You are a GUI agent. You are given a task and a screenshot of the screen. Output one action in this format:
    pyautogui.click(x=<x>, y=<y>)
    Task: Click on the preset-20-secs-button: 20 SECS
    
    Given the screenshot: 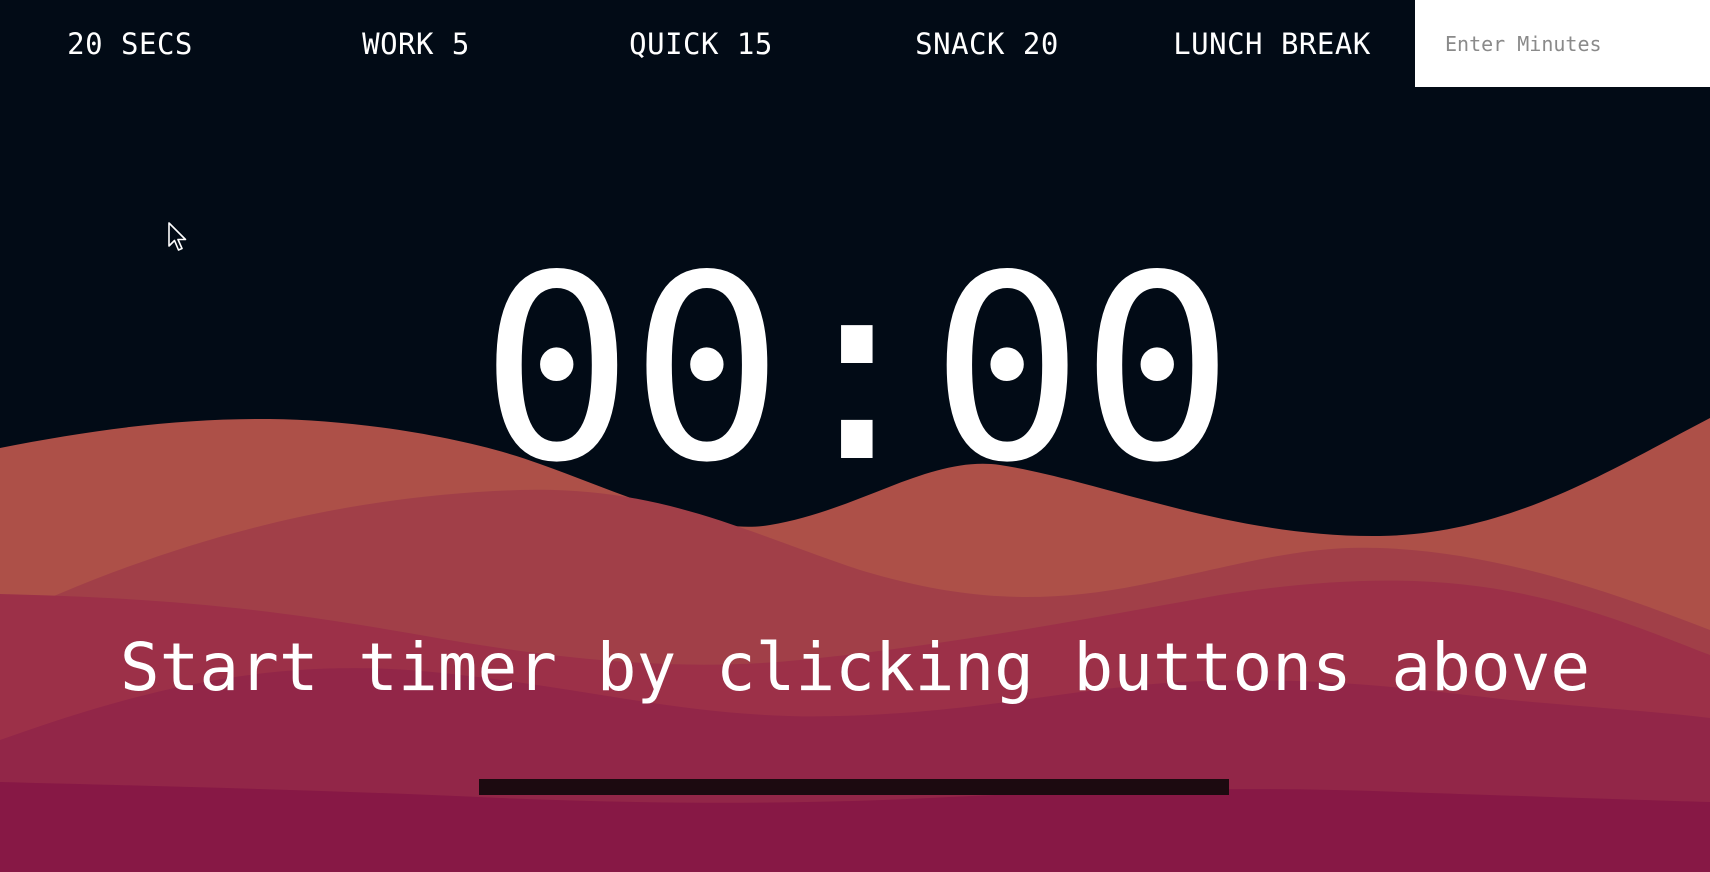 What is the action you would take?
    pyautogui.click(x=130, y=43)
    